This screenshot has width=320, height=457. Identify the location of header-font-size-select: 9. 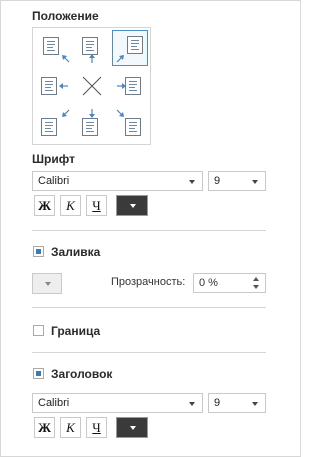
(237, 403).